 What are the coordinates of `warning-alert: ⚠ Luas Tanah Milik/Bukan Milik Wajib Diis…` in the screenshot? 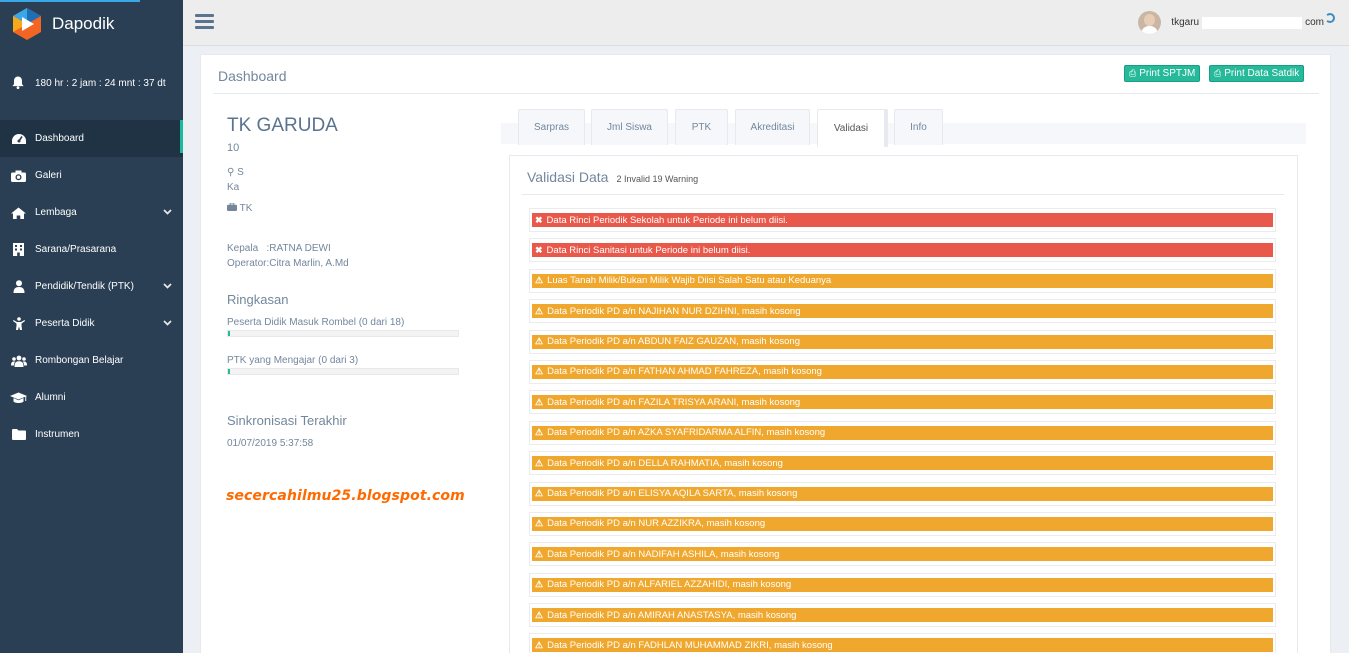 It's located at (902, 280).